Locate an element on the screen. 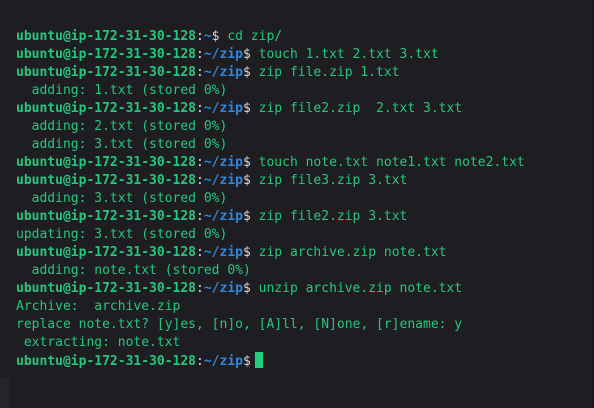 This screenshot has width=594, height=408. prompt-line: ubuntu@ip-172-31-30-128:~$ cd zip/ is located at coordinates (303, 37).